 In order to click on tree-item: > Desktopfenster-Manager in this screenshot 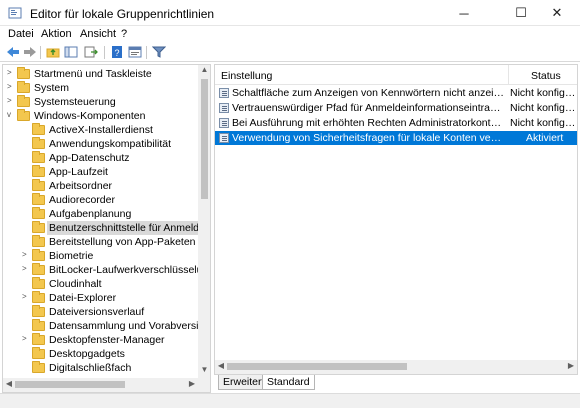, I will do `click(102, 340)`.